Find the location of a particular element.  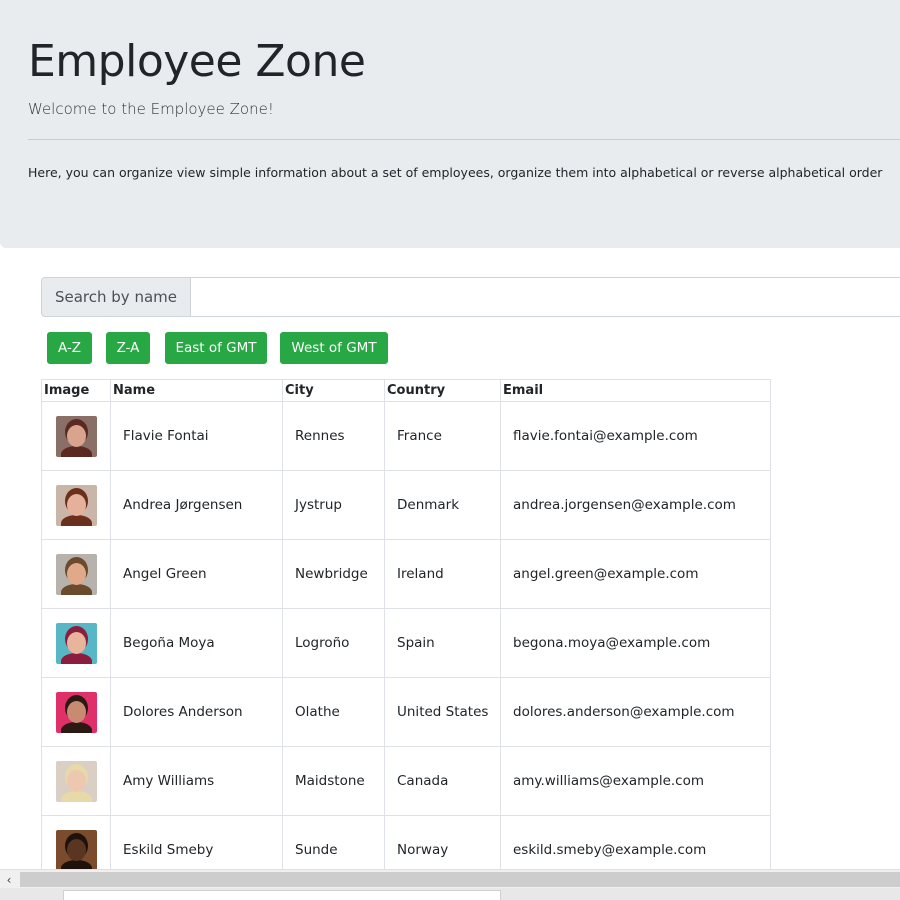

header-name: Name is located at coordinates (196, 390).